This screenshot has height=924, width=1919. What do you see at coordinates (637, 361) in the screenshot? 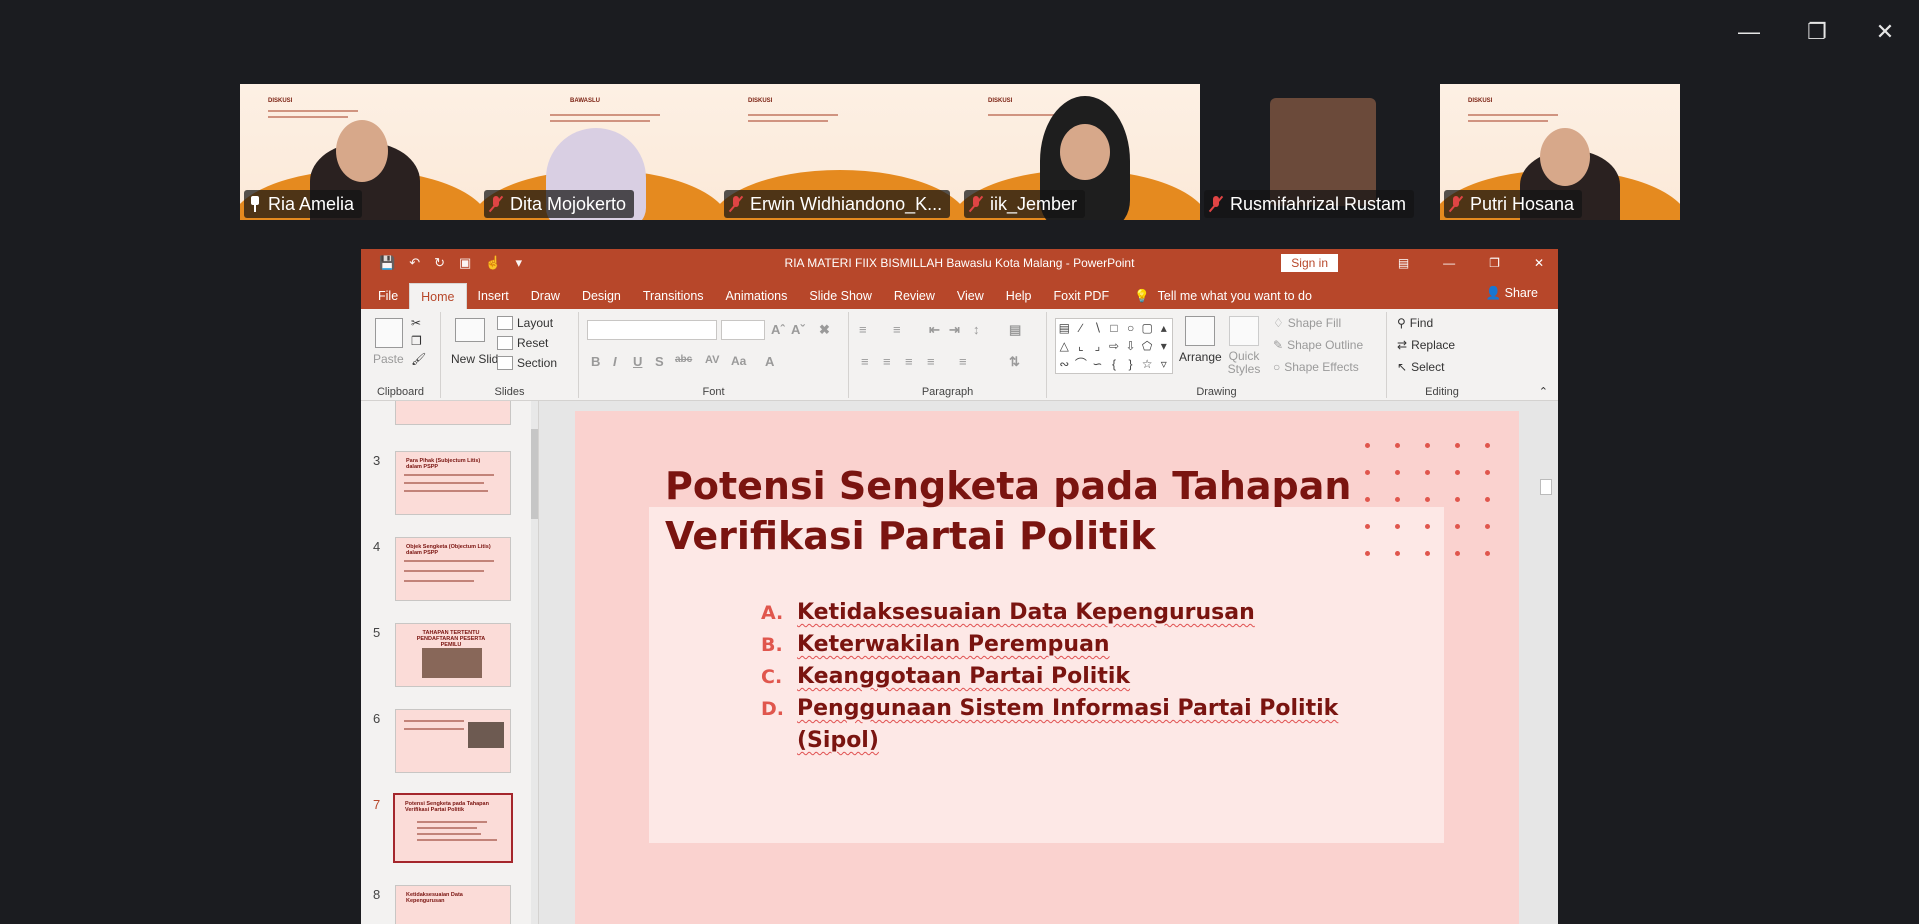
I see `underline-button: U` at bounding box center [637, 361].